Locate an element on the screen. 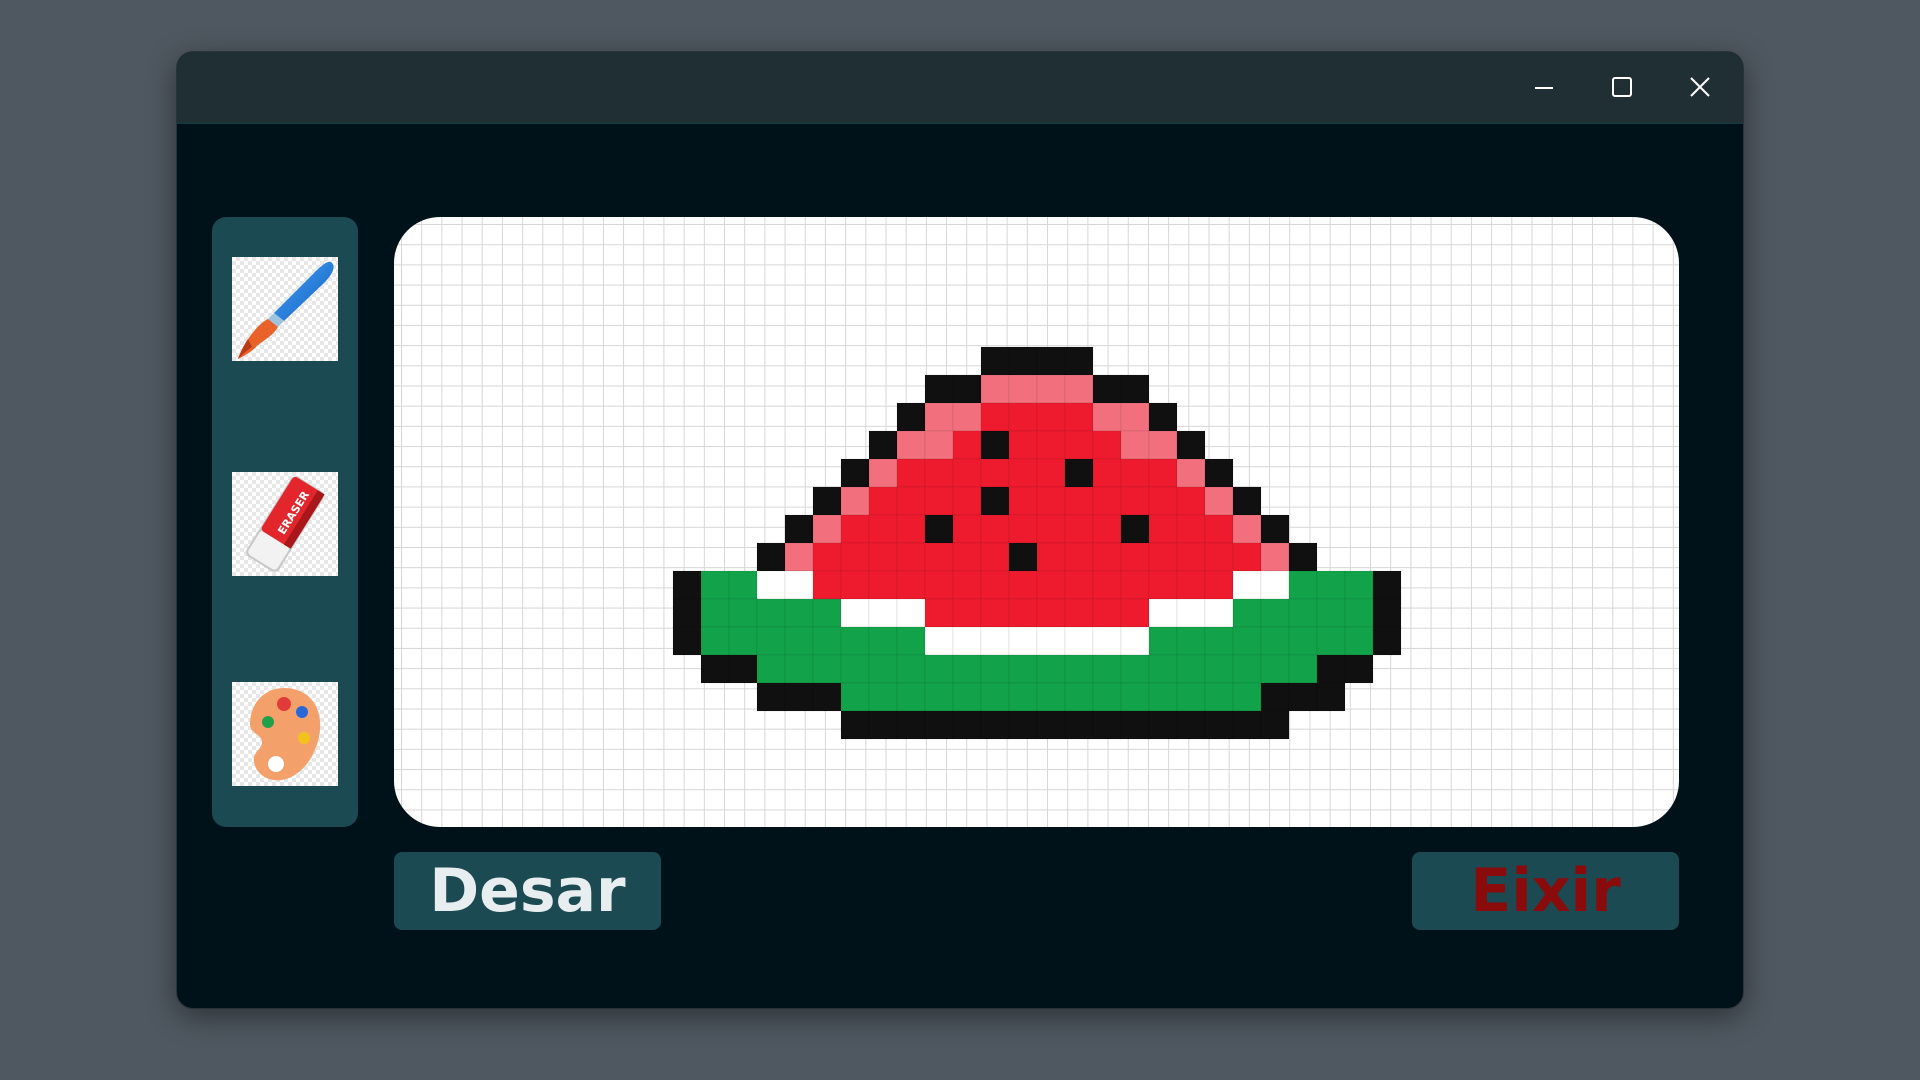  minimize-button is located at coordinates (1544, 87).